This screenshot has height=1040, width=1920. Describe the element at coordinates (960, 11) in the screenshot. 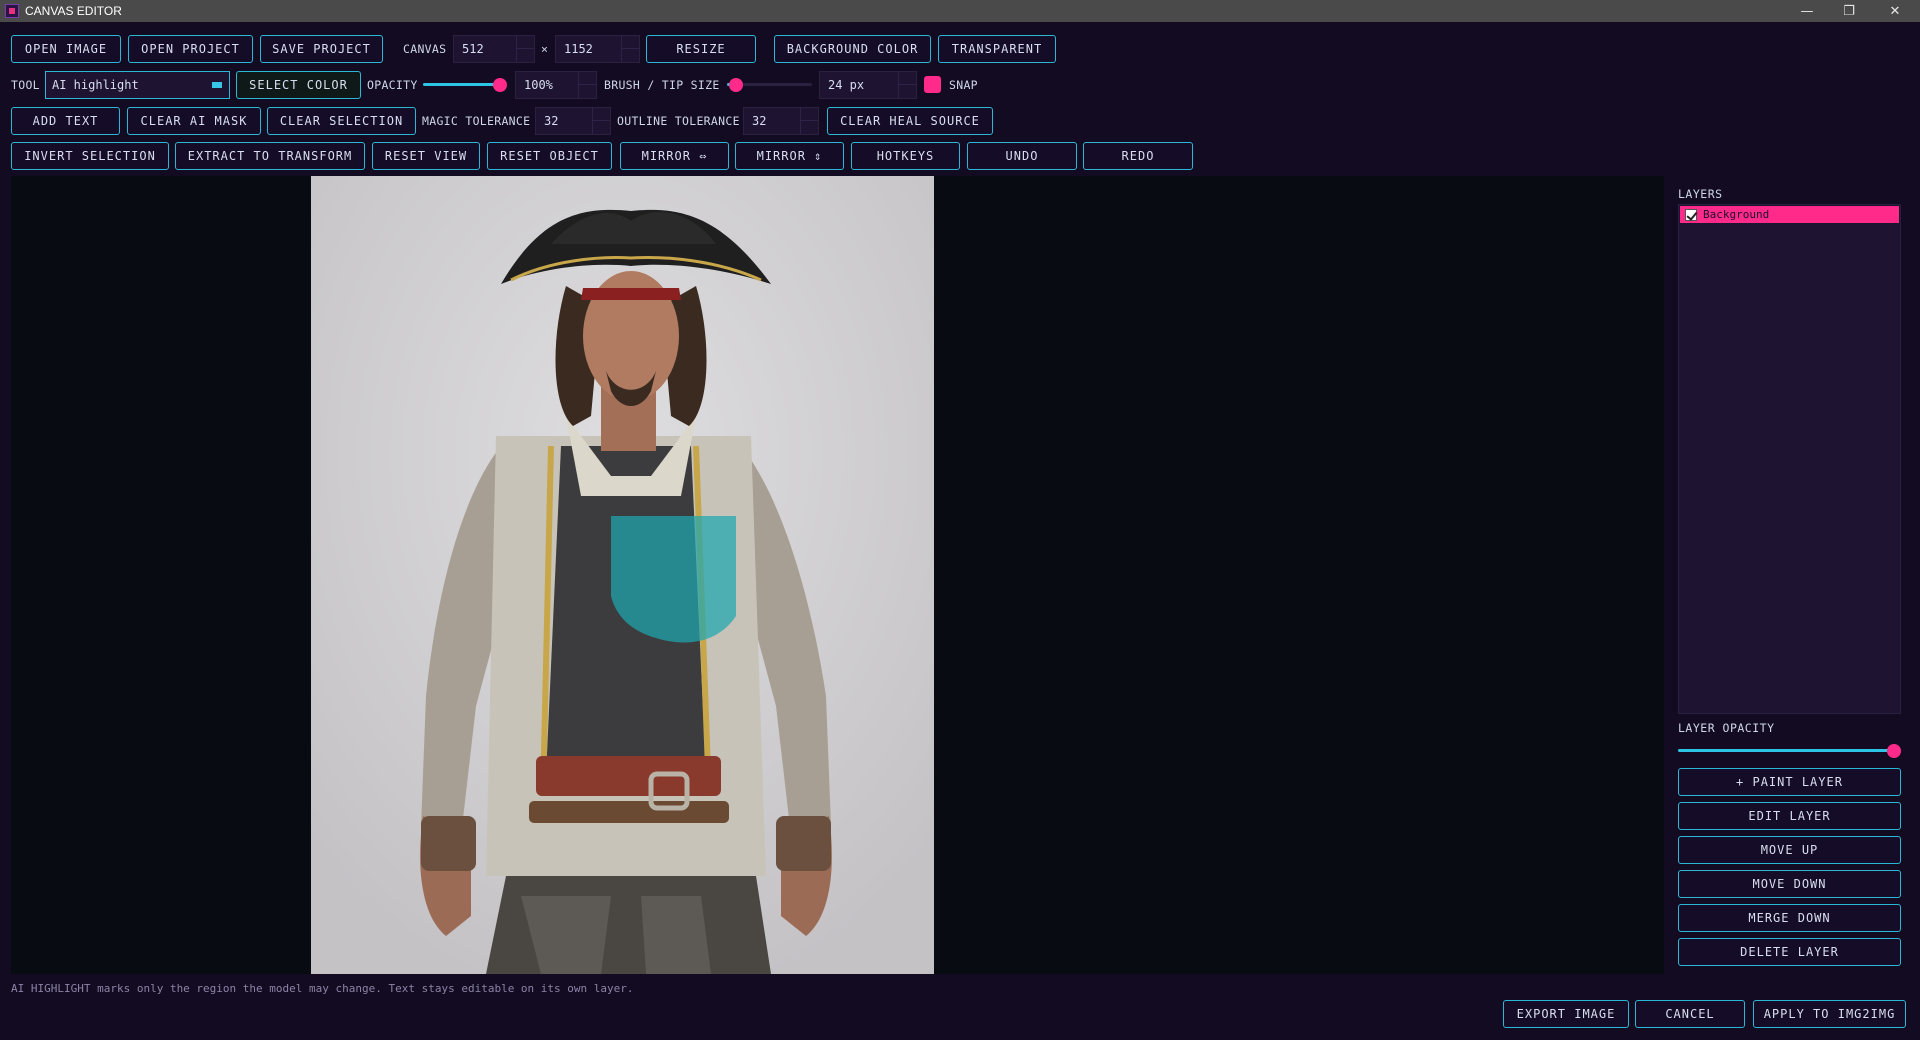

I see `title-bar: CANVAS EDITOR — ❐ ✕` at that location.